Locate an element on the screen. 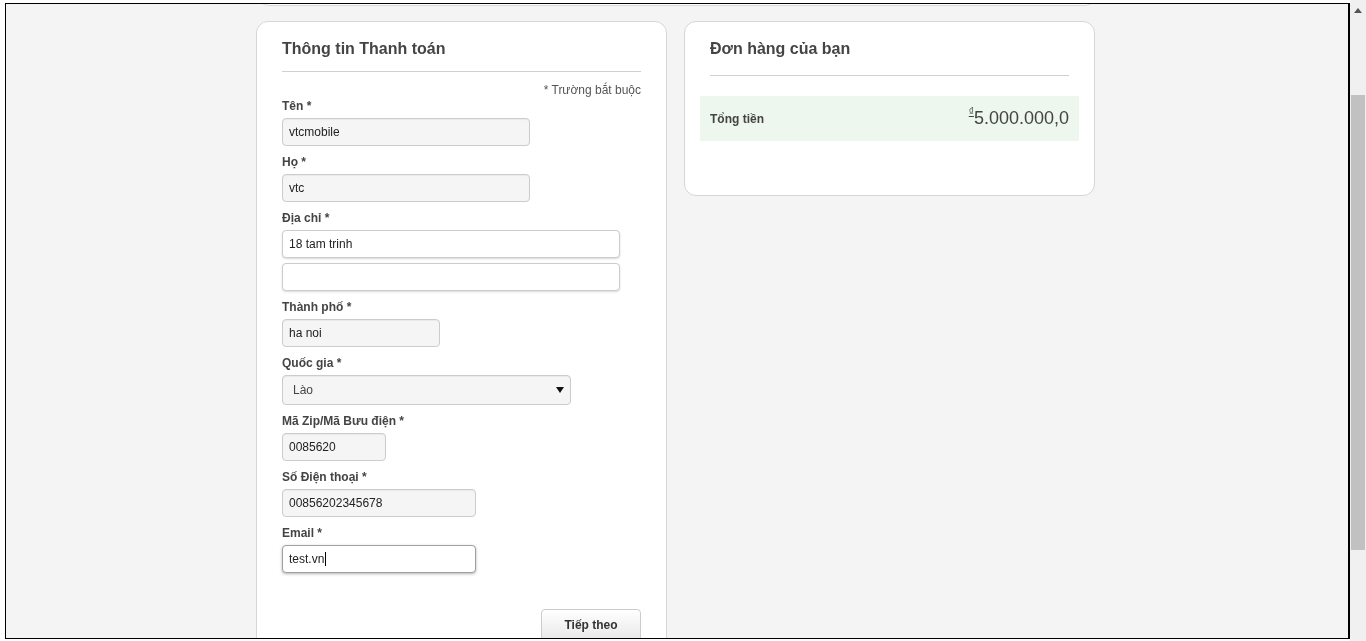  country-dropdown: Lào is located at coordinates (426, 390).